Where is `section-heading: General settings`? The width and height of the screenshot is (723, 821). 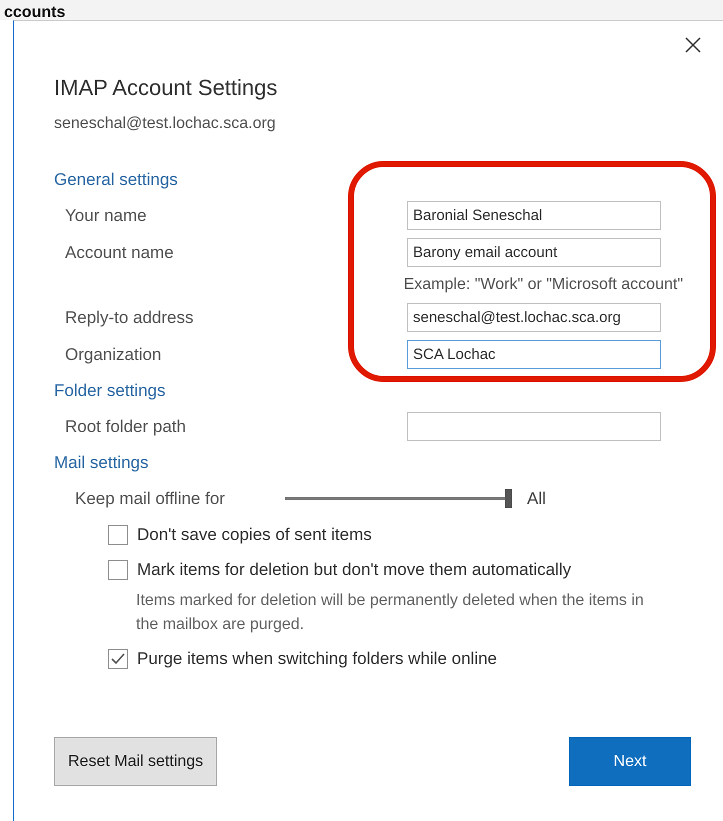
section-heading: General settings is located at coordinates (116, 179).